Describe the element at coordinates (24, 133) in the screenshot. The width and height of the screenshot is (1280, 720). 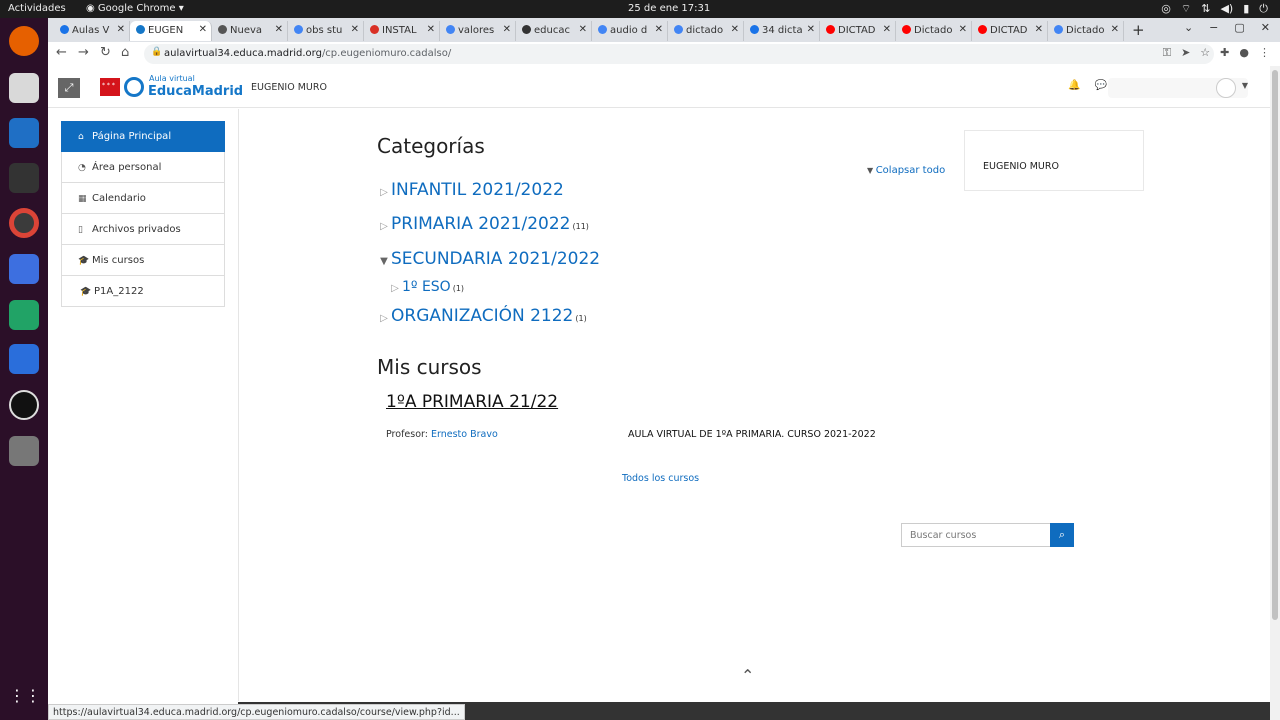
I see `writer-icon` at that location.